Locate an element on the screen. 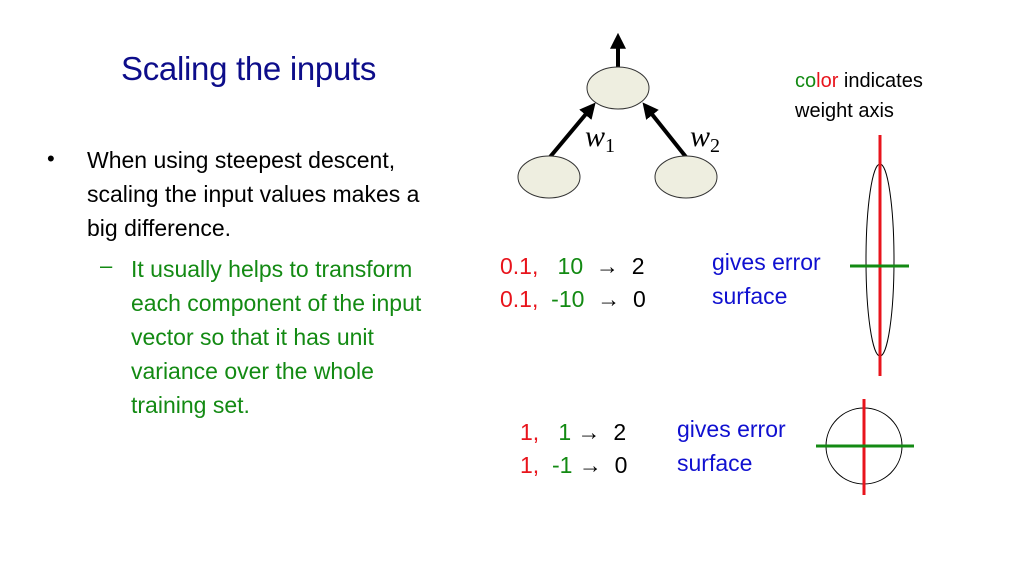 The image size is (1024, 576). w1-label: w1 is located at coordinates (600, 138).